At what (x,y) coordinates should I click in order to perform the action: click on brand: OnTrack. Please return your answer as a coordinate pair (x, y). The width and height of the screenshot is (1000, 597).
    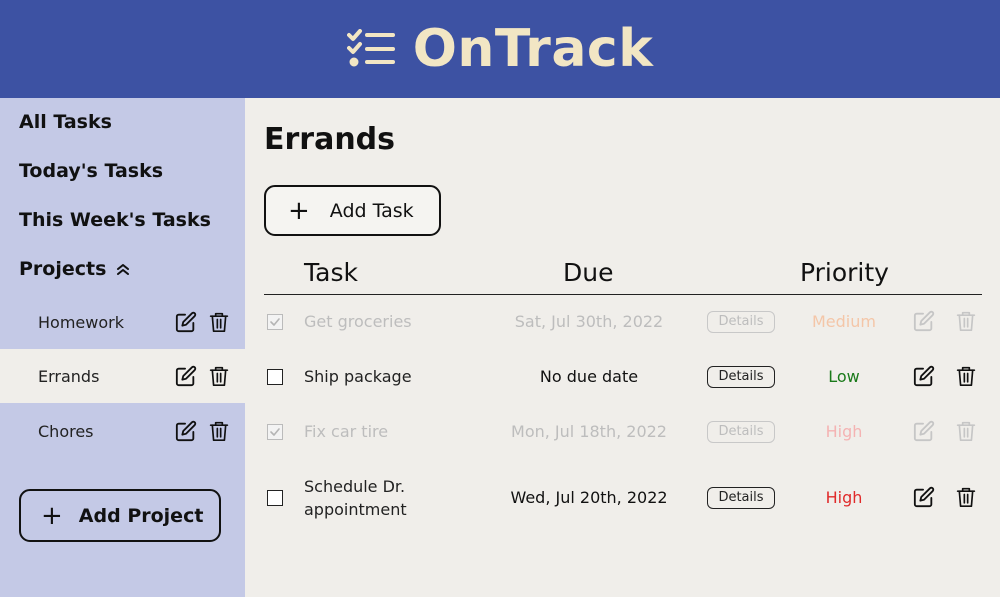
    Looking at the image, I should click on (500, 49).